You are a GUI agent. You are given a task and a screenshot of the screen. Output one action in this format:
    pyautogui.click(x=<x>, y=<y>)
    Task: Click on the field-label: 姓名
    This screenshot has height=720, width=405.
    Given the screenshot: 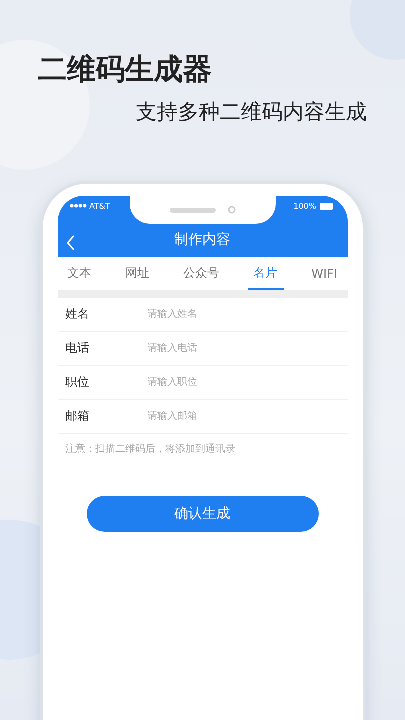 What is the action you would take?
    pyautogui.click(x=78, y=314)
    